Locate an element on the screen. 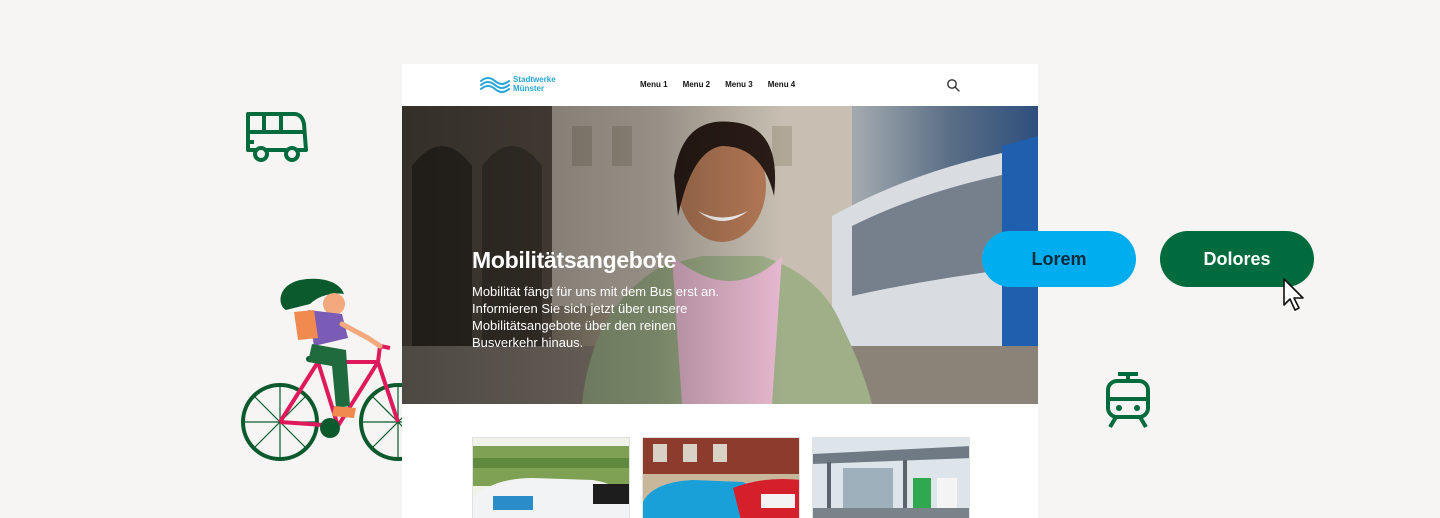  carsharing-image is located at coordinates (721, 478).